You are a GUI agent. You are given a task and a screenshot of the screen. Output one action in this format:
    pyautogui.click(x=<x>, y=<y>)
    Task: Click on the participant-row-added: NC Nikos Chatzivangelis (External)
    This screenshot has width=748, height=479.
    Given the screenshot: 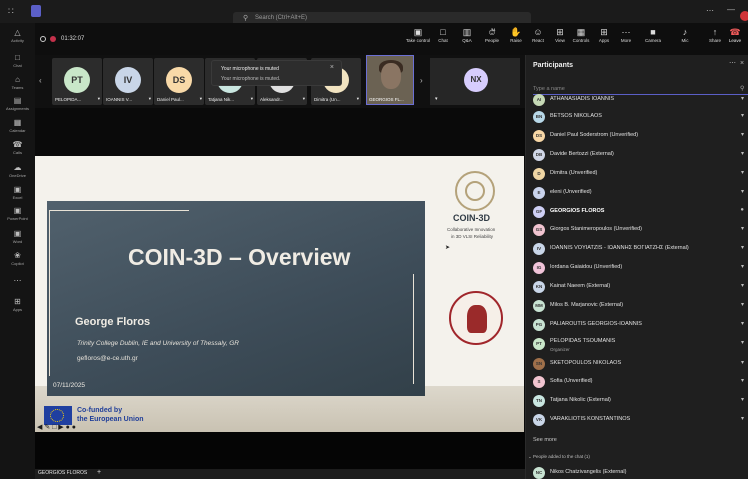 What is the action you would take?
    pyautogui.click(x=639, y=472)
    